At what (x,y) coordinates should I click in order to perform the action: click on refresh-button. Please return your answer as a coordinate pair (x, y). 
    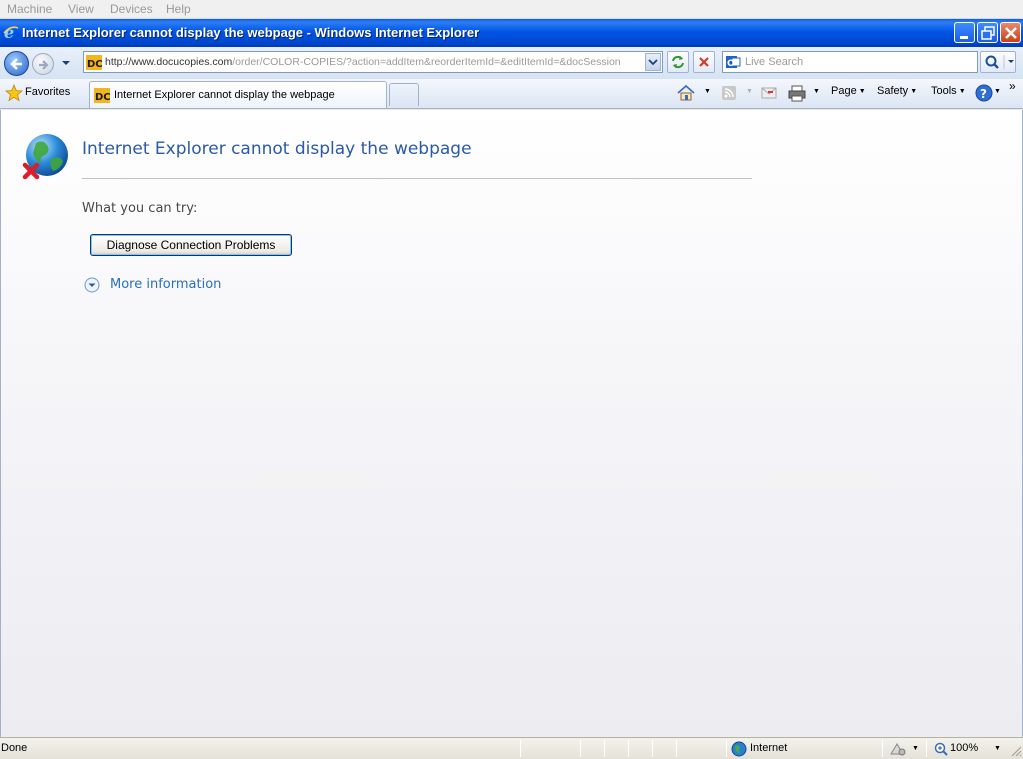
    Looking at the image, I should click on (678, 62).